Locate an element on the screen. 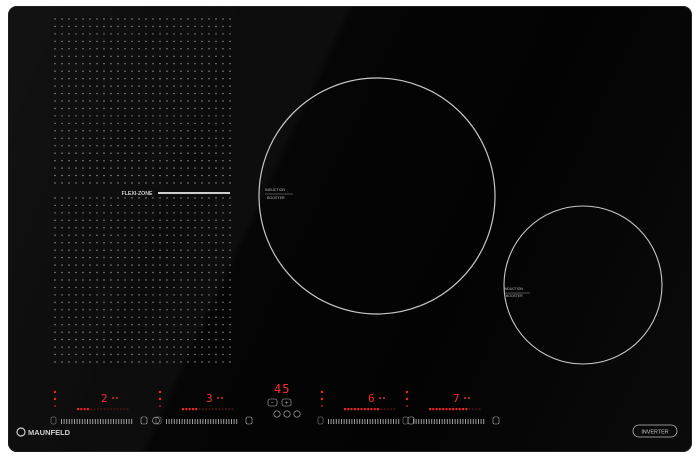  zone-select-button is located at coordinates (496, 420).